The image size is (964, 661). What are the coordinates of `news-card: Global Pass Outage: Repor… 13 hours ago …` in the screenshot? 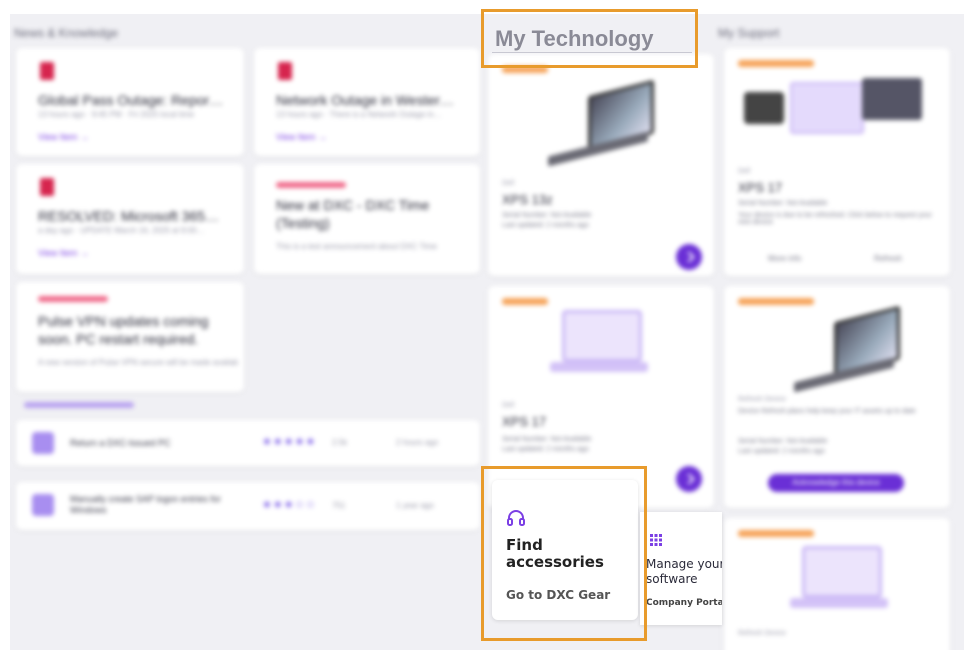 It's located at (130, 102).